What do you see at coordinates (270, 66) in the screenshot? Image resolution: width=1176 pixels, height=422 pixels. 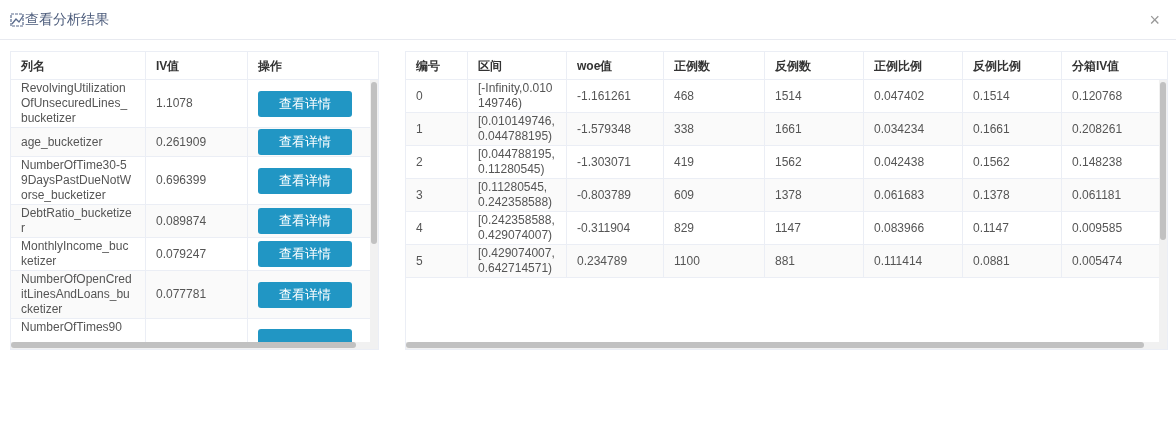 I see `column-header: 操作` at bounding box center [270, 66].